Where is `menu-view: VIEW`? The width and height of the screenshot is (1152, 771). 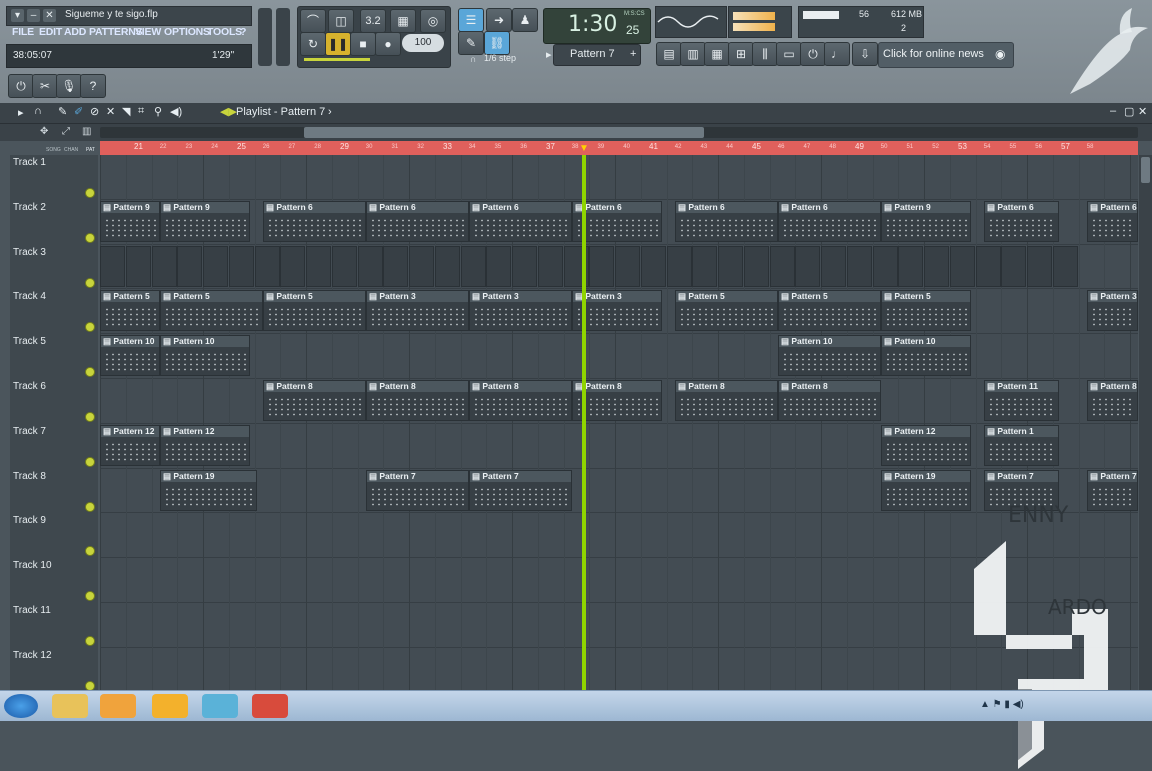 menu-view: VIEW is located at coordinates (148, 32).